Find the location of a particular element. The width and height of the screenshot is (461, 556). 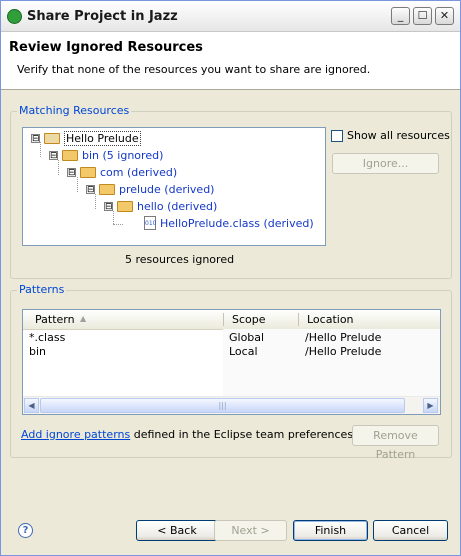

table-row-0-location: /Hello Prelude is located at coordinates (343, 337).